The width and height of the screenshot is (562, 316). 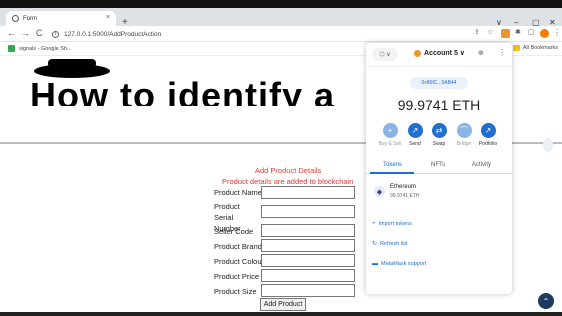 What do you see at coordinates (464, 144) in the screenshot?
I see `bridge-label: Bridge` at bounding box center [464, 144].